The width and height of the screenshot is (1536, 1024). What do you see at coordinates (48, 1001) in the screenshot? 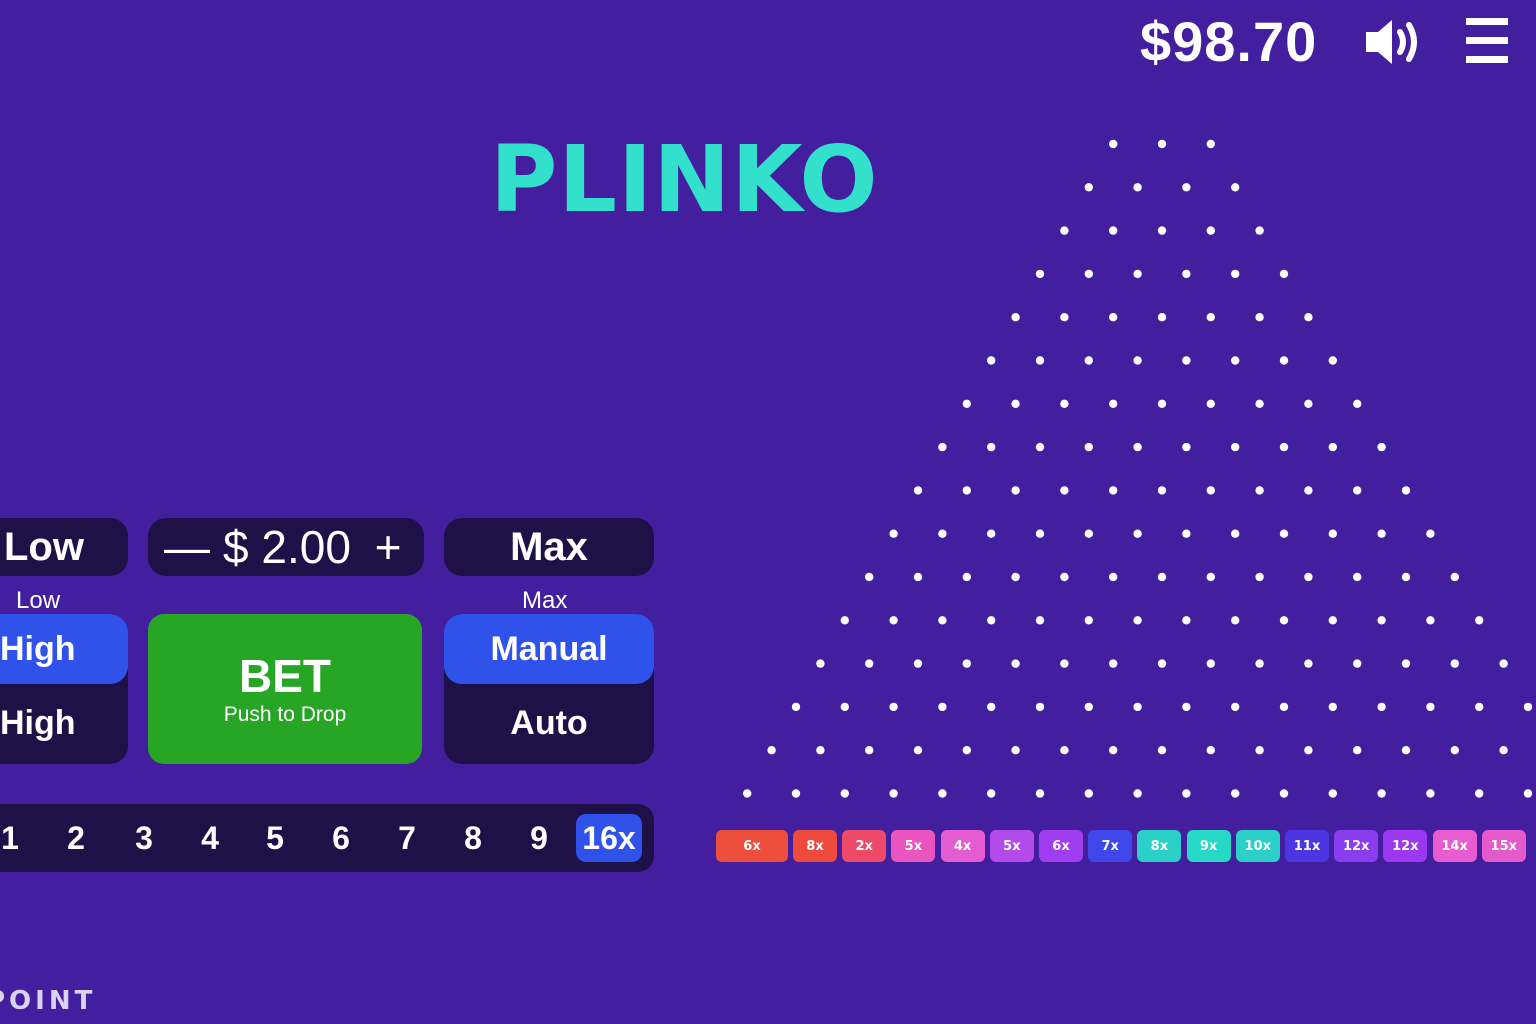
I see `brand-watermark: POINT` at bounding box center [48, 1001].